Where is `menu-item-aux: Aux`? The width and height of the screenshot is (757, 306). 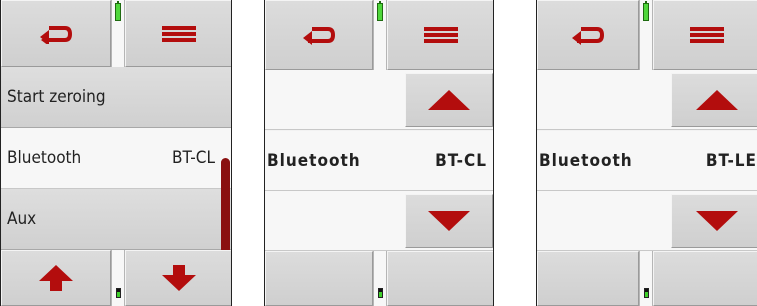 menu-item-aux: Aux is located at coordinates (116, 219).